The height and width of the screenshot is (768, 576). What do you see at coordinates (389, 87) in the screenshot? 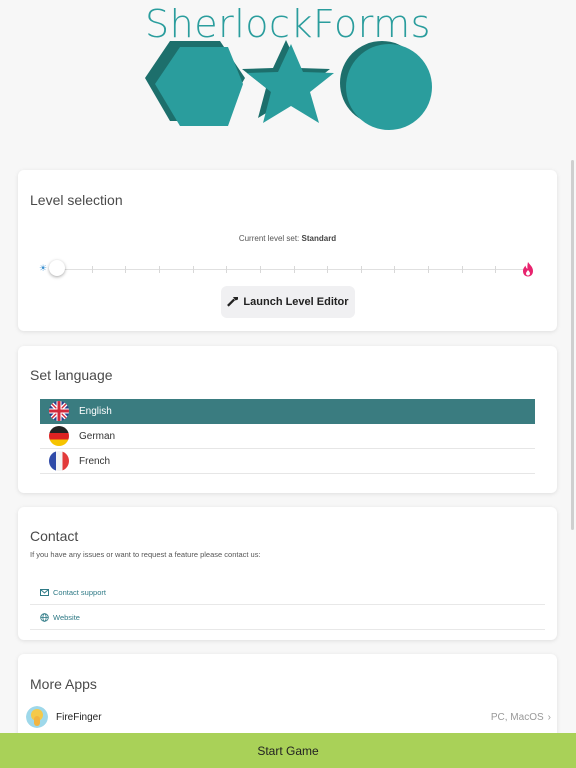
I see `circle-shape-front` at bounding box center [389, 87].